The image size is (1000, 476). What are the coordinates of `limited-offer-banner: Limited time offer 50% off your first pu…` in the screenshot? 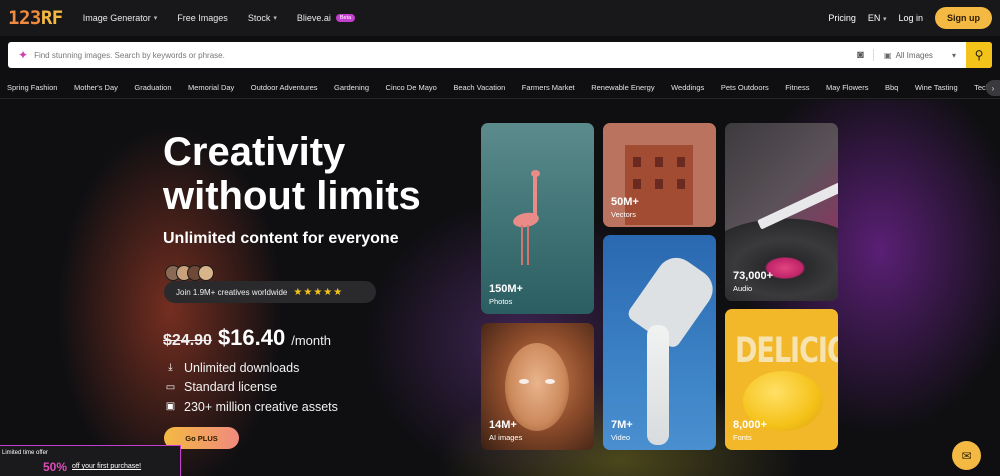 It's located at (90, 460).